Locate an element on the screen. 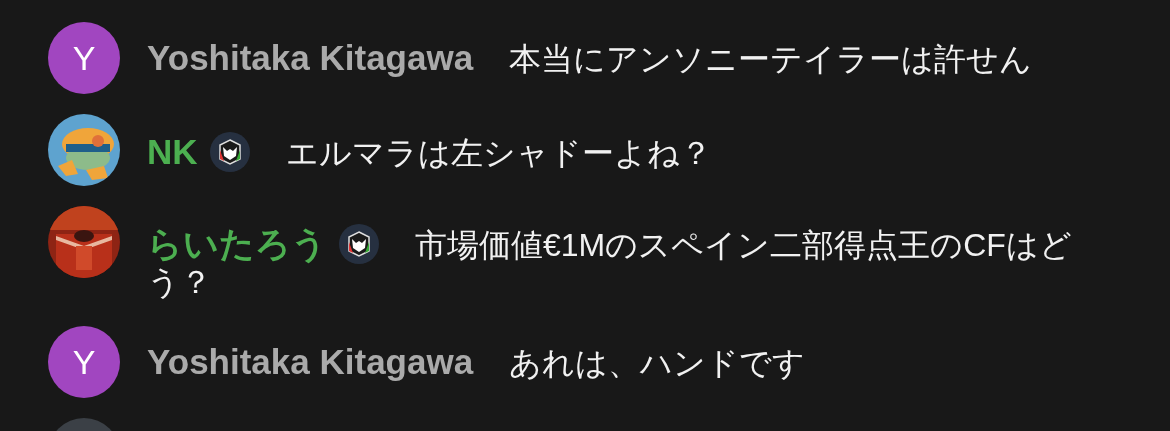  chat-message: エルマラは左シャドーよね？ is located at coordinates (498, 153).